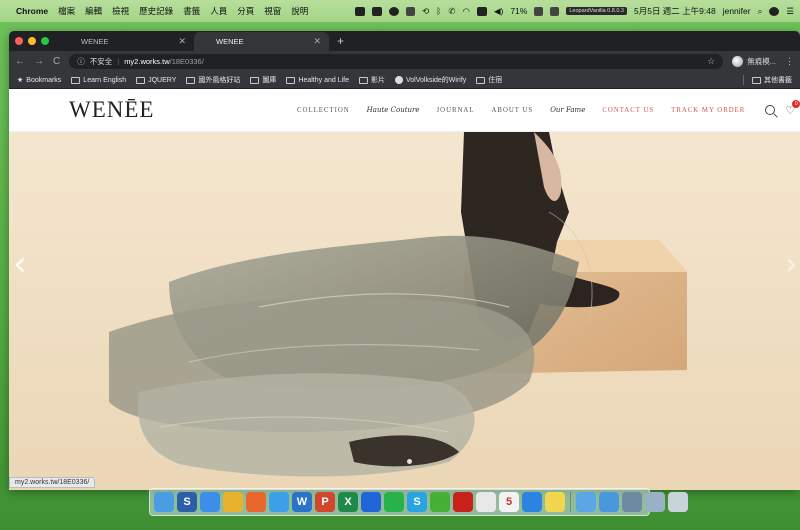 This screenshot has height=530, width=800. Describe the element at coordinates (98, 80) in the screenshot. I see `bookmark-item: Learn English` at that location.